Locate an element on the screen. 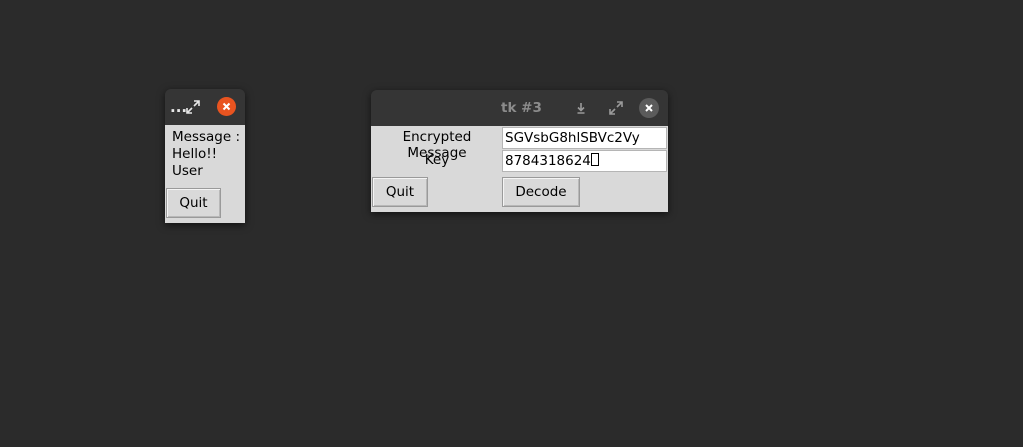 This screenshot has height=447, width=1023. key-input: 8784318624 is located at coordinates (584, 161).